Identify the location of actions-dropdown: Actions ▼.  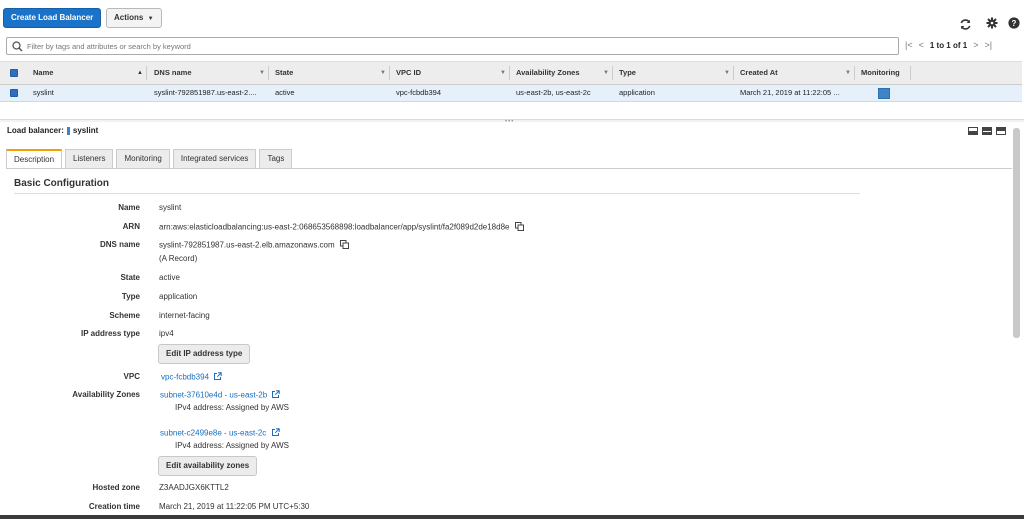
(134, 18).